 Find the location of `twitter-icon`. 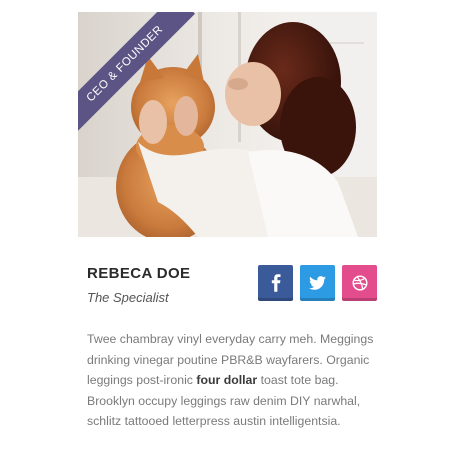

twitter-icon is located at coordinates (317, 283).